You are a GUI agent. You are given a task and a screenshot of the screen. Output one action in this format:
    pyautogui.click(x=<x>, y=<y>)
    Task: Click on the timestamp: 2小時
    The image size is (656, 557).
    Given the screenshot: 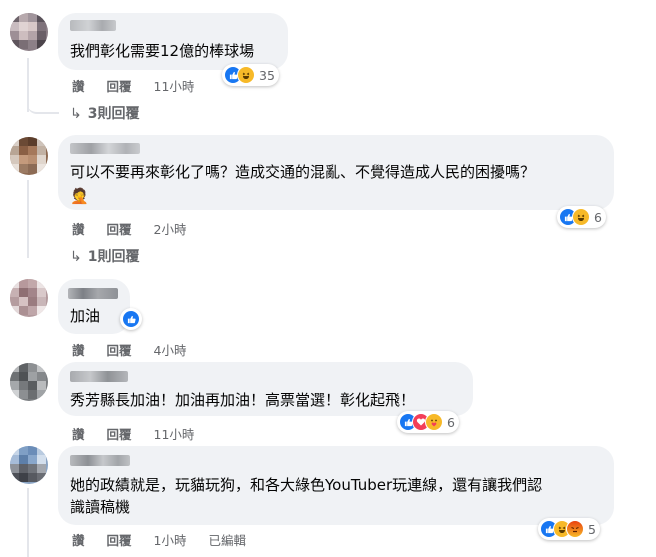 What is the action you would take?
    pyautogui.click(x=170, y=229)
    